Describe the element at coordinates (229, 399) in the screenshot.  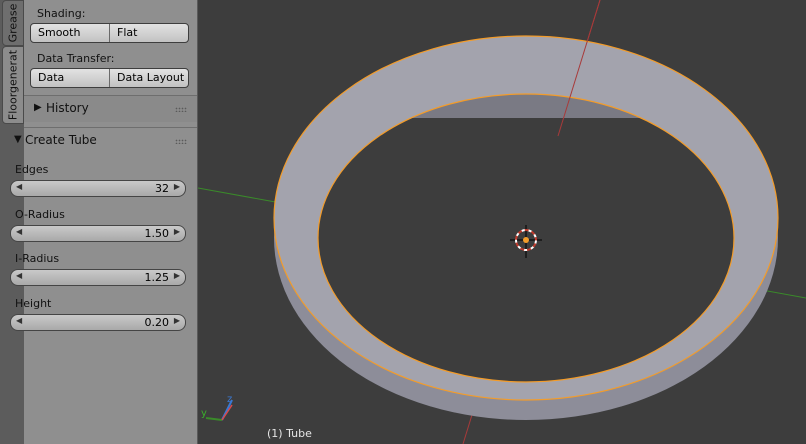
I see `gizmo-z-label: z` at that location.